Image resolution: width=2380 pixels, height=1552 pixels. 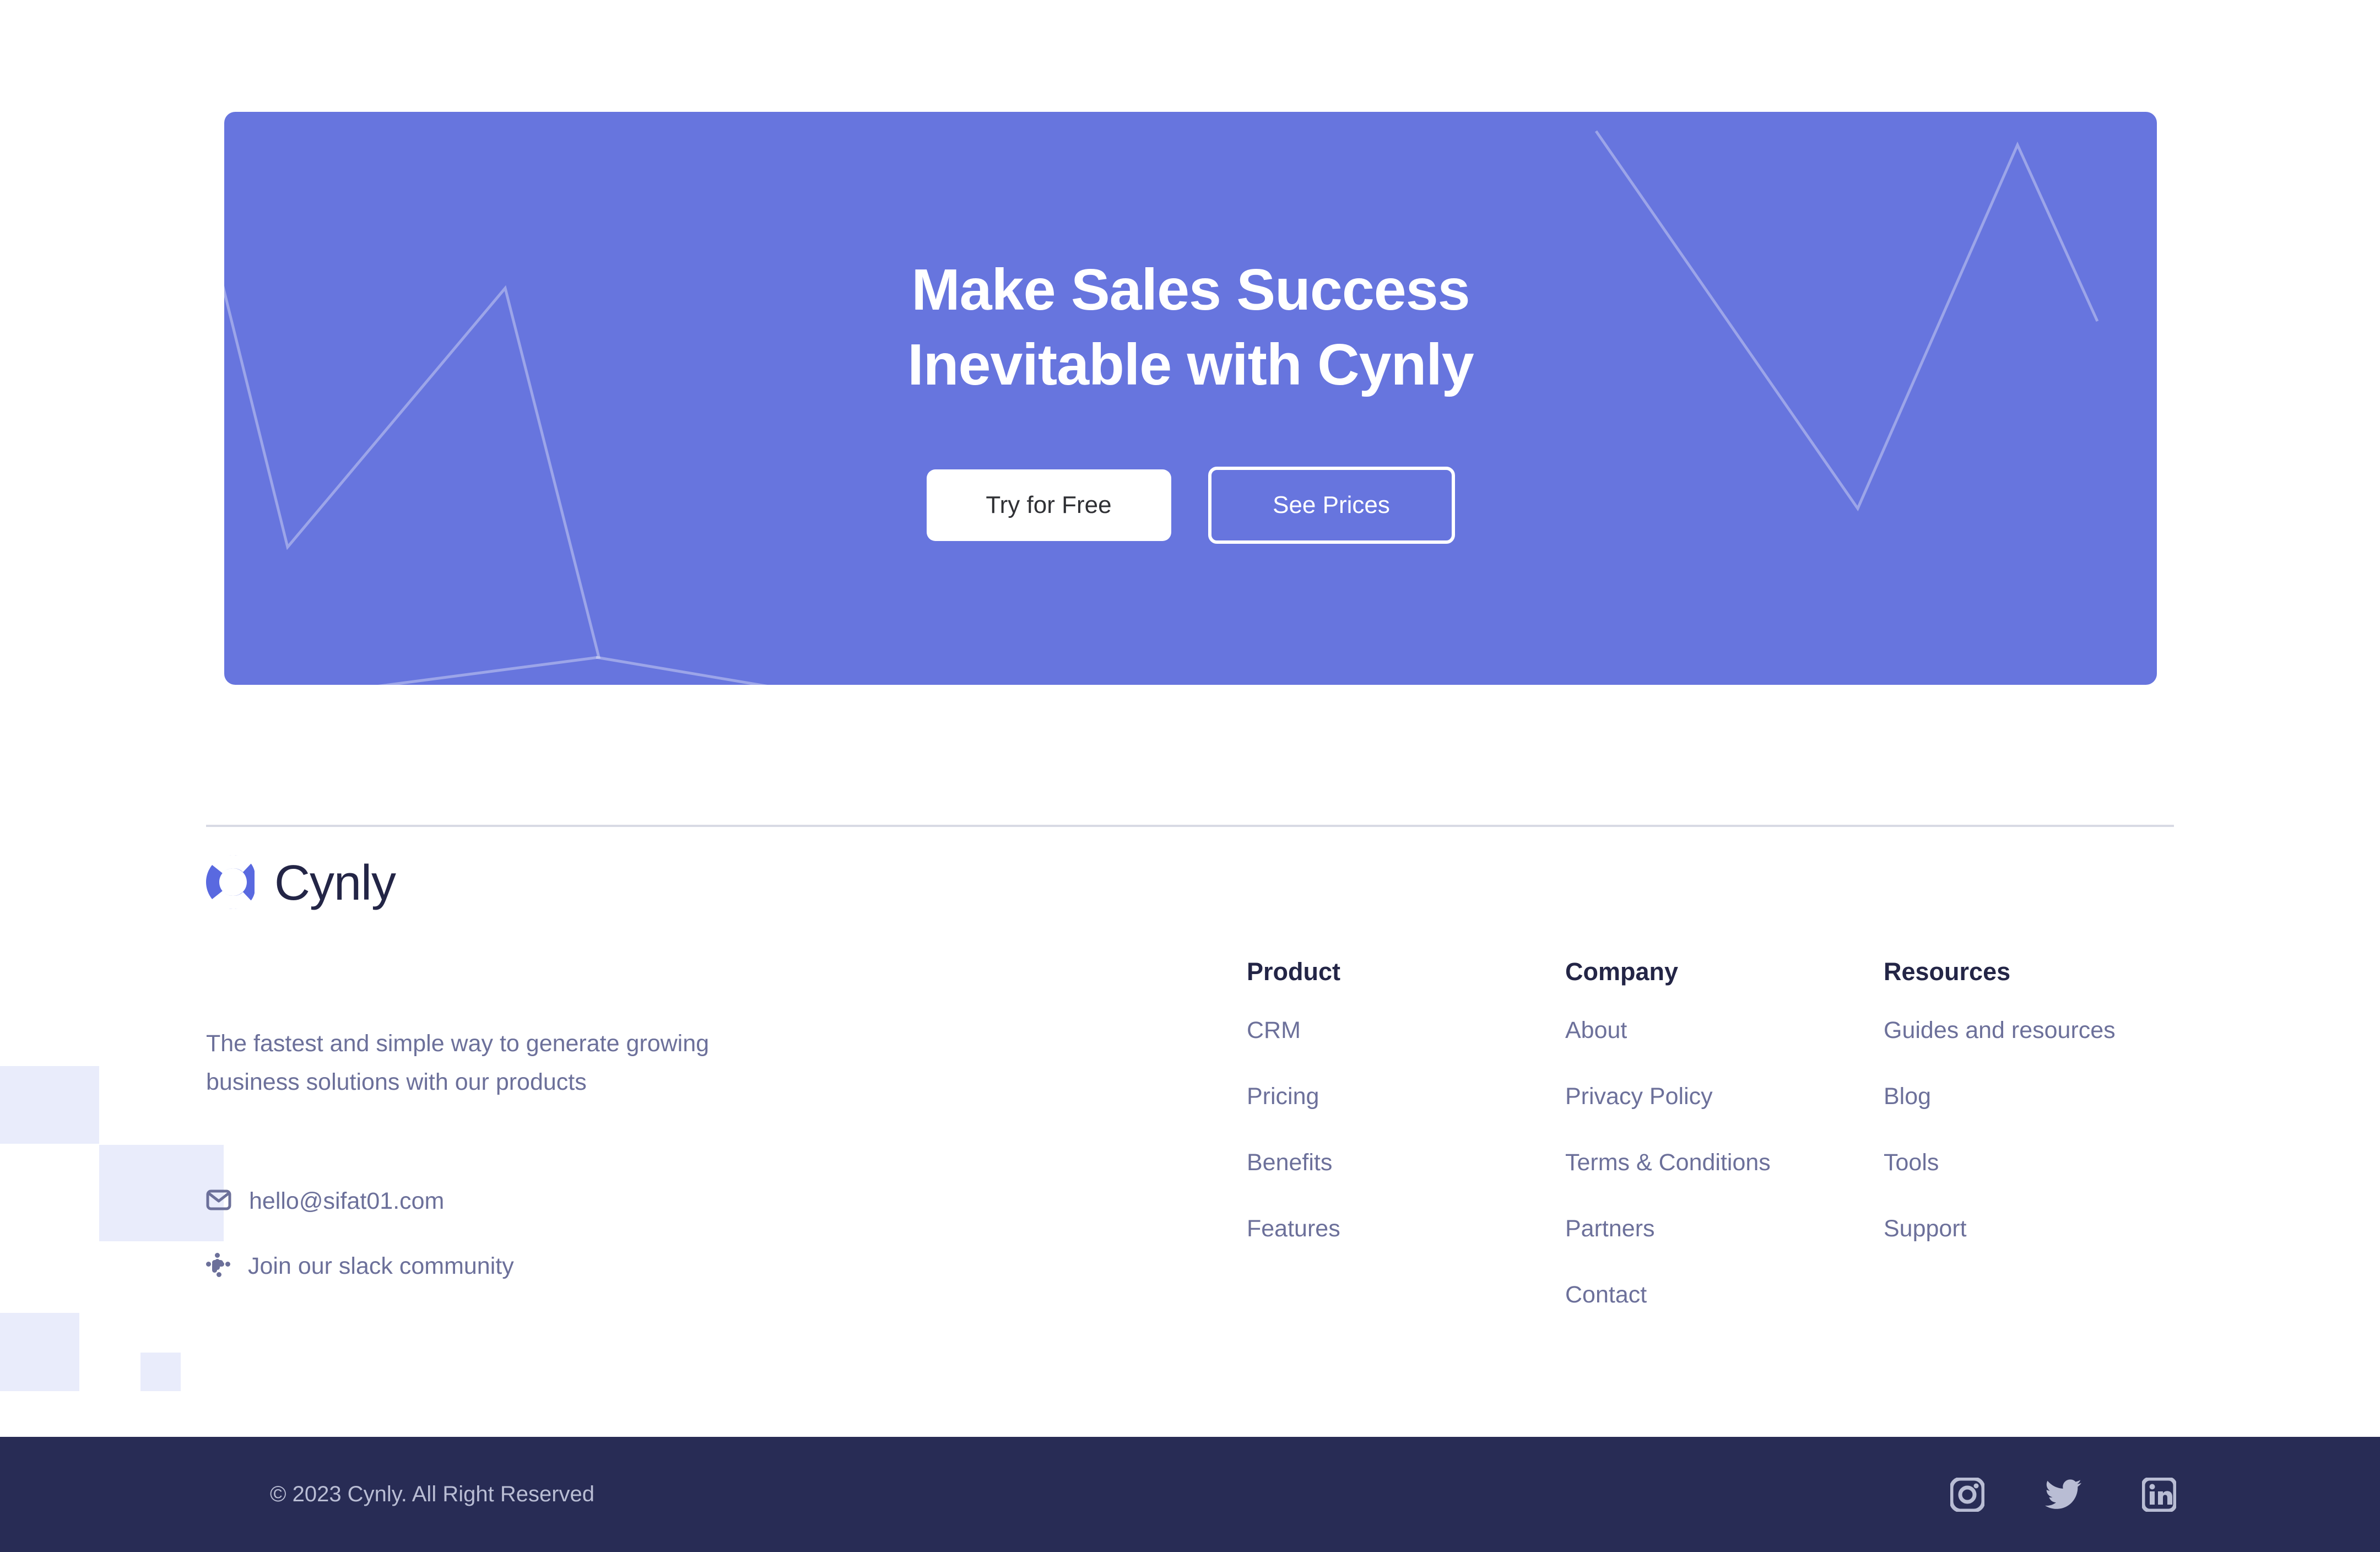 What do you see at coordinates (1639, 1096) in the screenshot?
I see `footer-link-privacy-policy: Privacy Policy` at bounding box center [1639, 1096].